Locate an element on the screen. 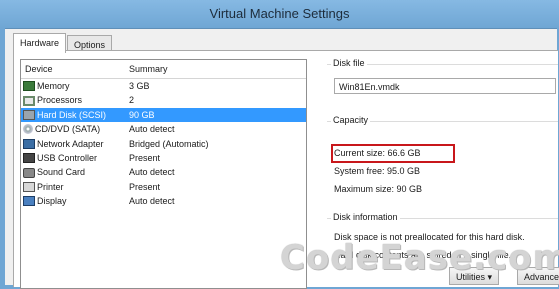 The height and width of the screenshot is (289, 559). window-title: Virtual Machine Settings is located at coordinates (279, 13).